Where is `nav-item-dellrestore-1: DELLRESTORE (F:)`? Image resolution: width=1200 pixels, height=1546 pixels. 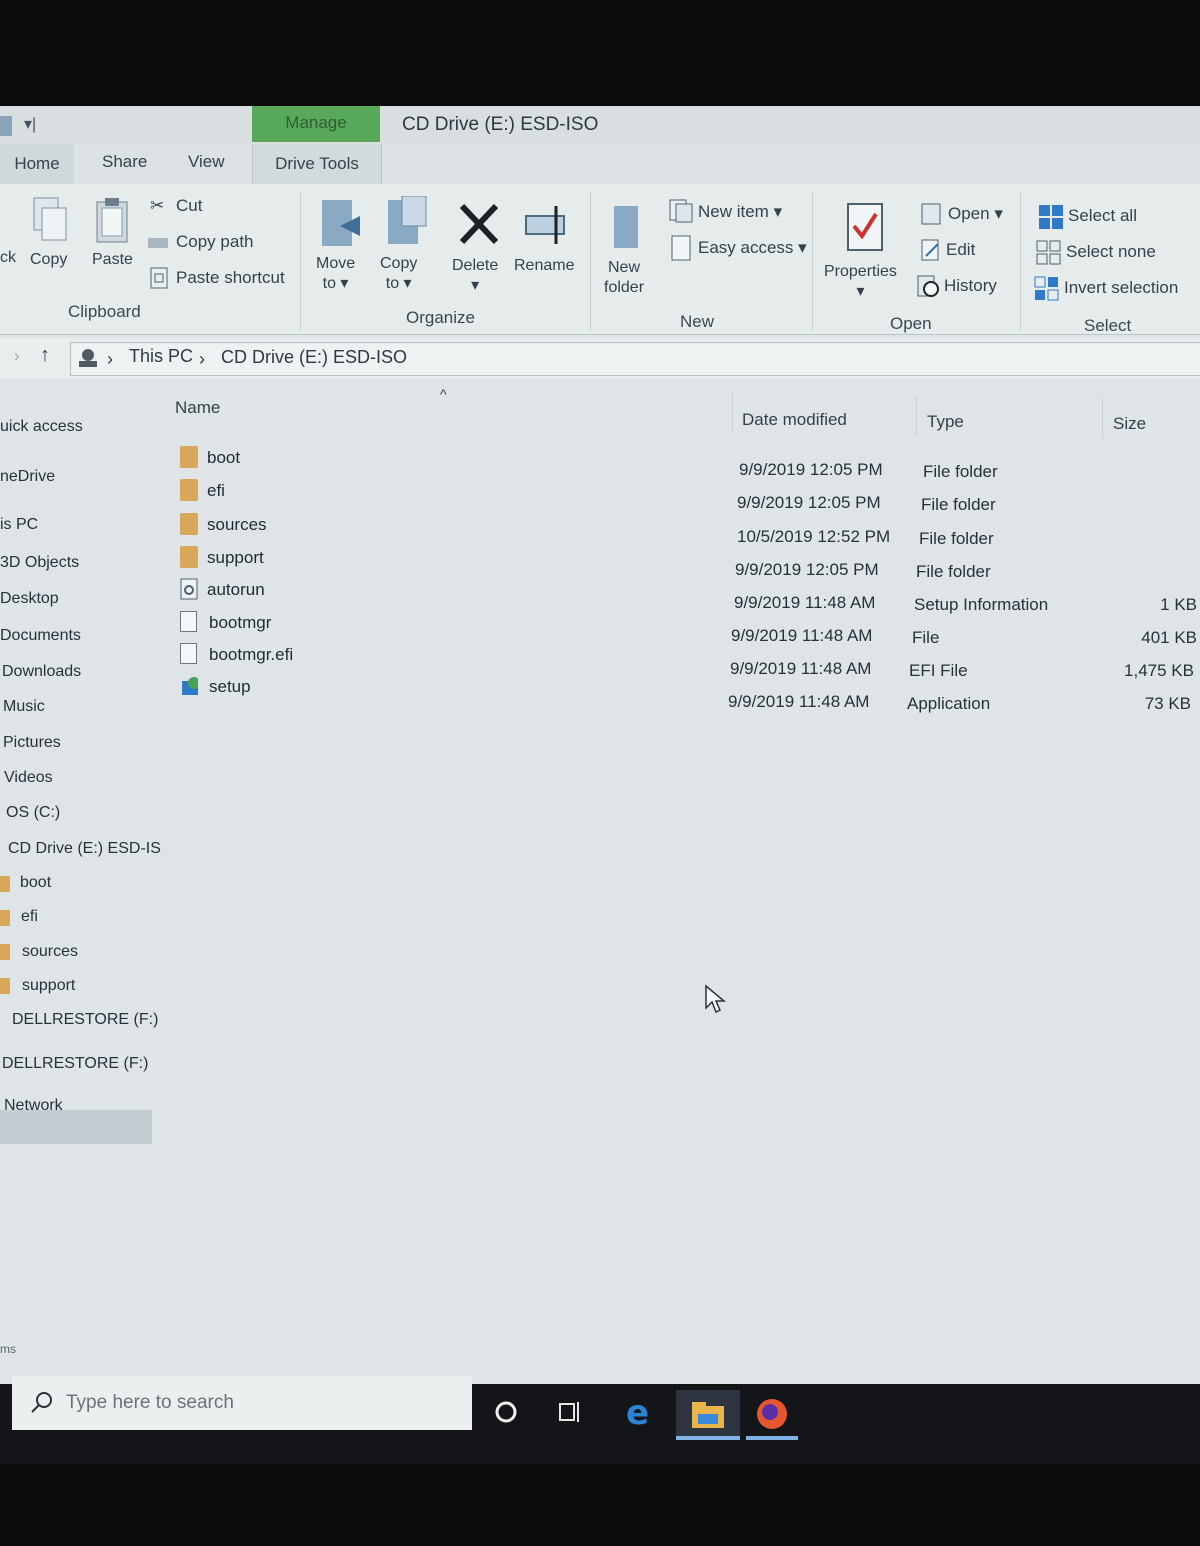 nav-item-dellrestore-1: DELLRESTORE (F:) is located at coordinates (85, 1020).